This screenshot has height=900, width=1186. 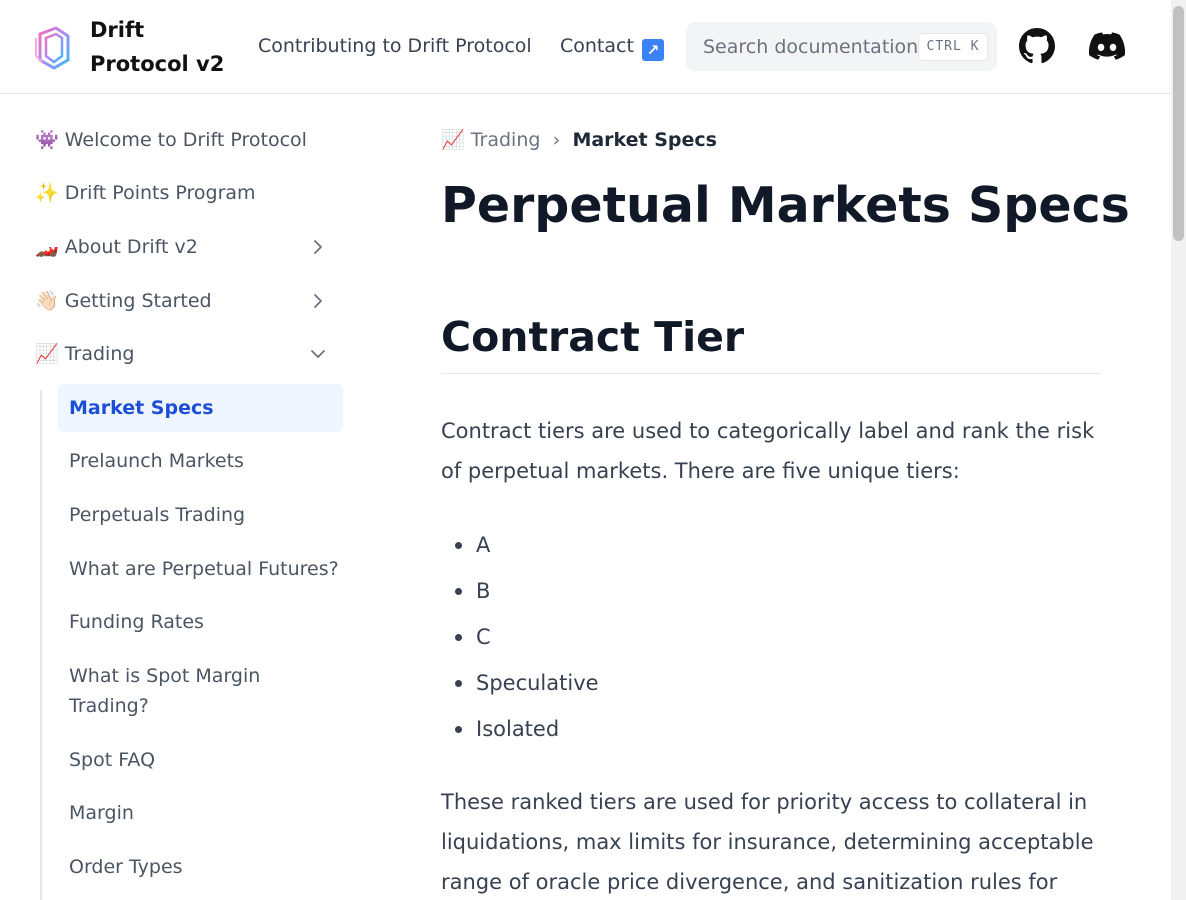 I want to click on sidebar-item-emoji: 👋🏻, so click(x=47, y=301).